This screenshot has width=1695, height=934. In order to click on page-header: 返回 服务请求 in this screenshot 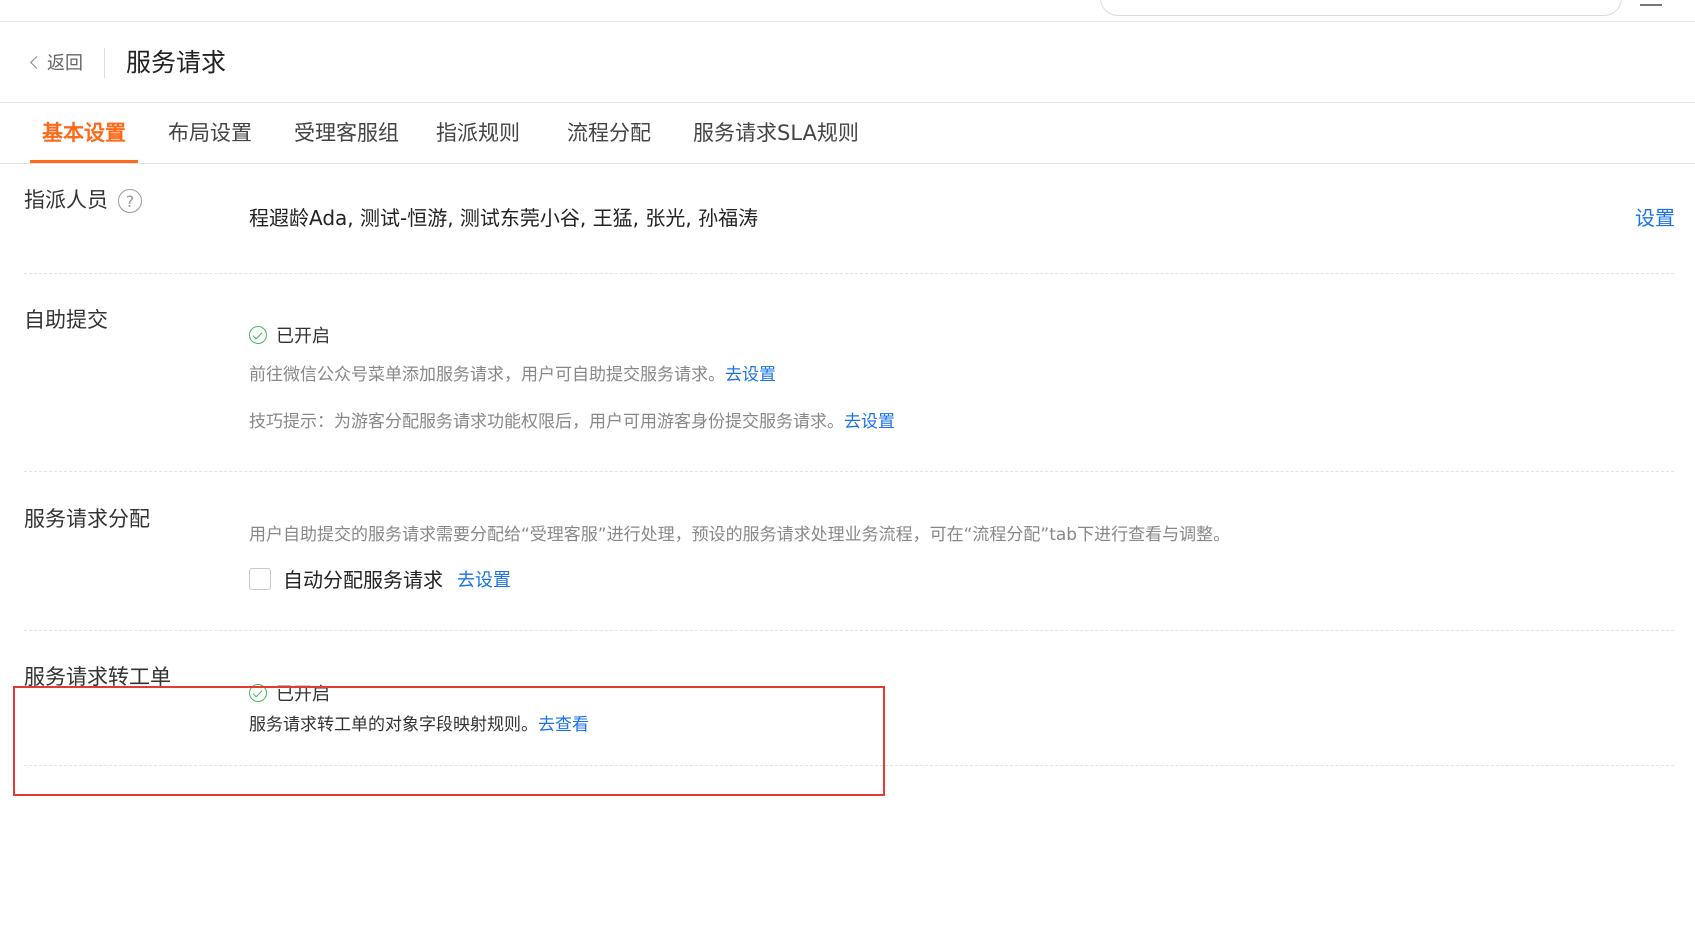, I will do `click(847, 62)`.